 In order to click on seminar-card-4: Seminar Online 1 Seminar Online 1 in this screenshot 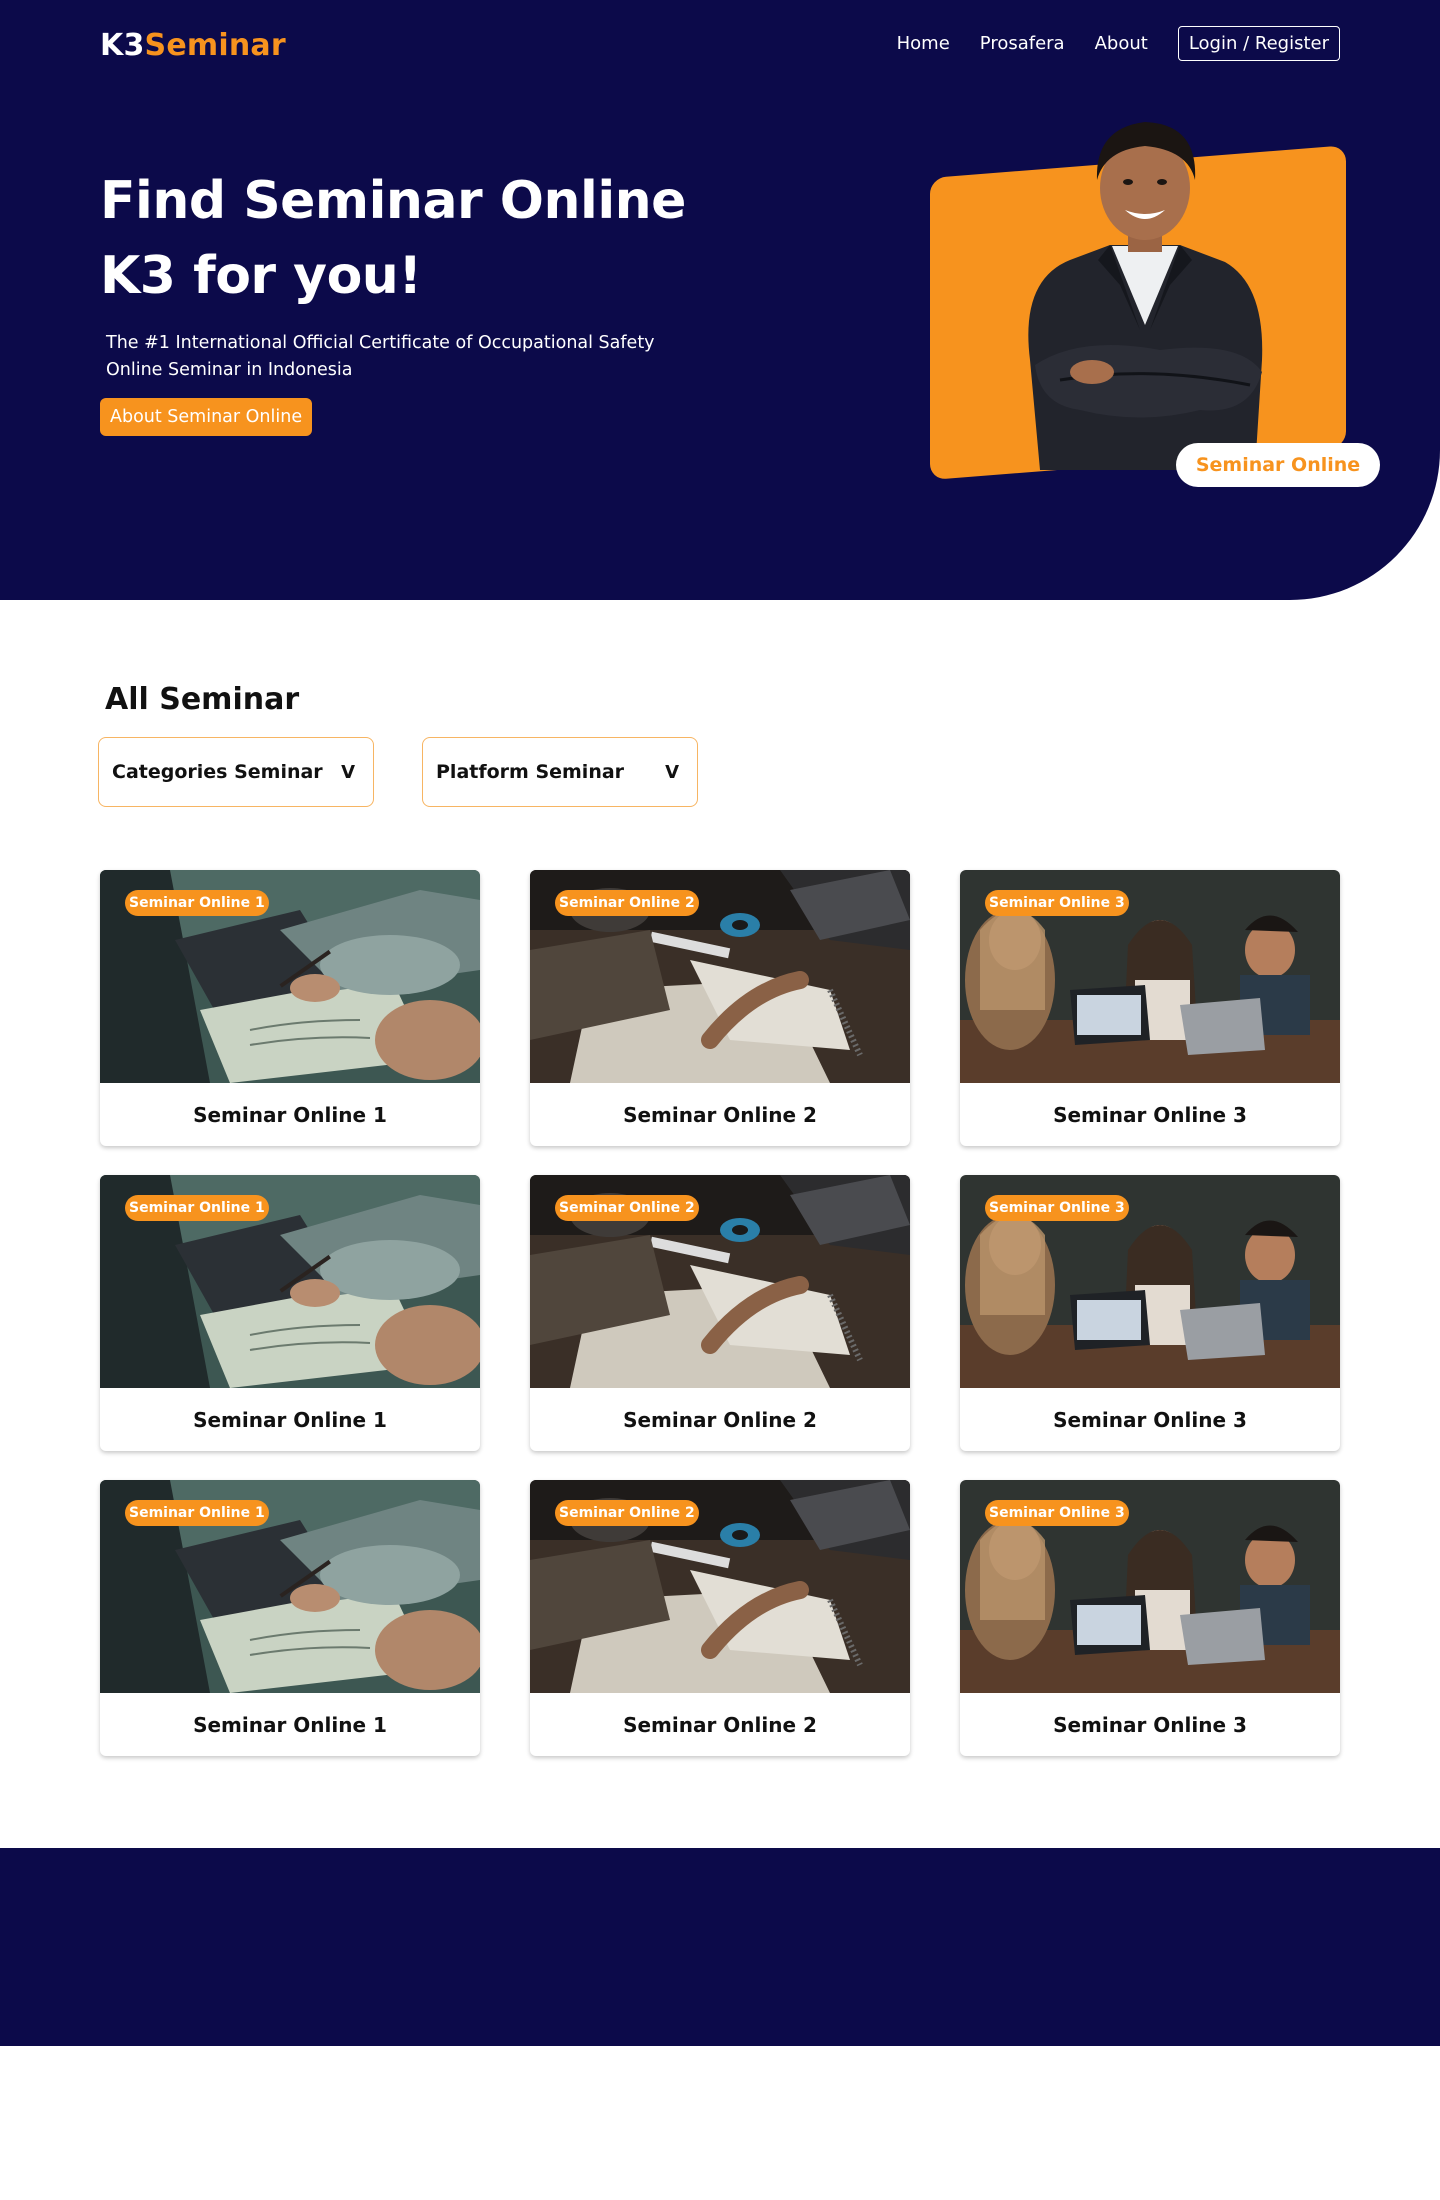, I will do `click(290, 1313)`.